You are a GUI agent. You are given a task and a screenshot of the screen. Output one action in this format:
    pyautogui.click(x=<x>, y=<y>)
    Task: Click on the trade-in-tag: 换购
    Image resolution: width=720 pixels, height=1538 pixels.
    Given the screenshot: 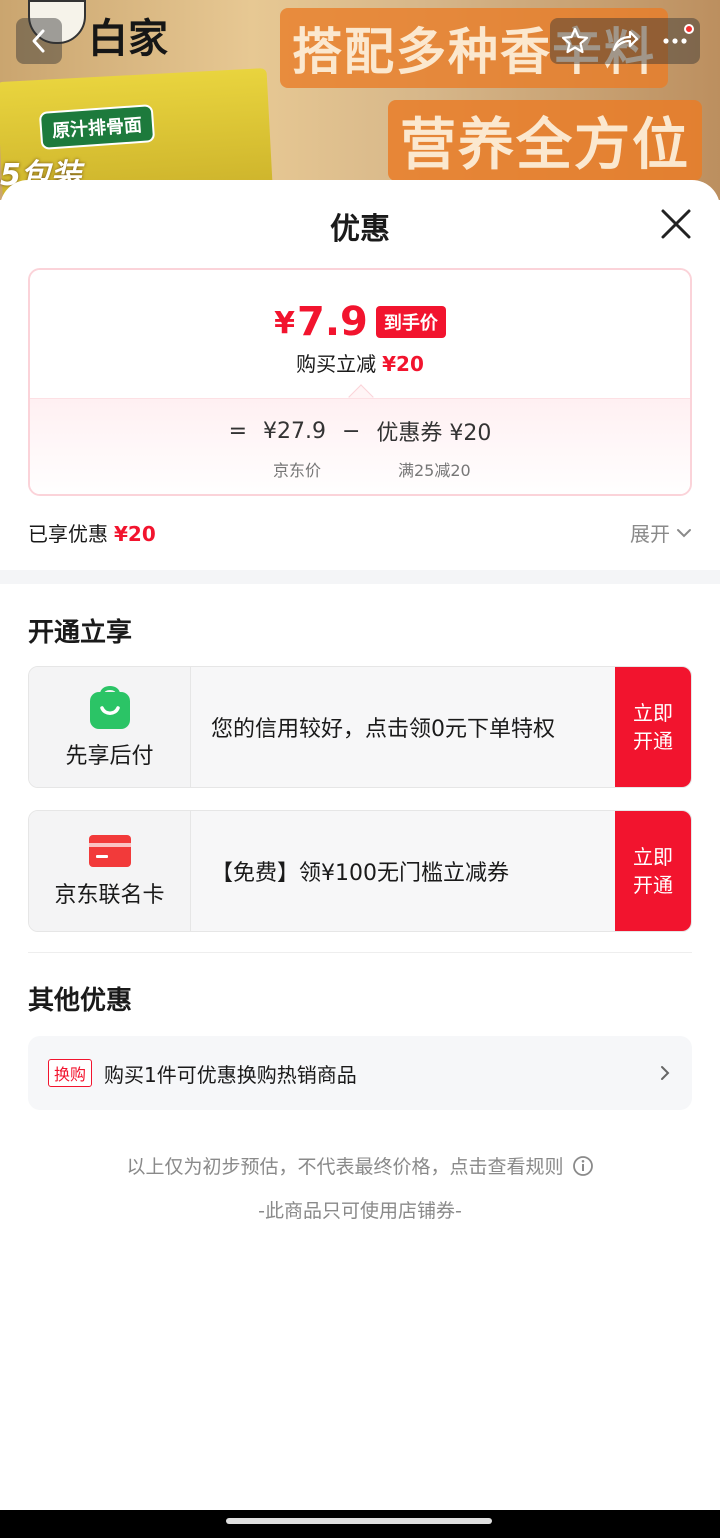 What is the action you would take?
    pyautogui.click(x=70, y=1073)
    